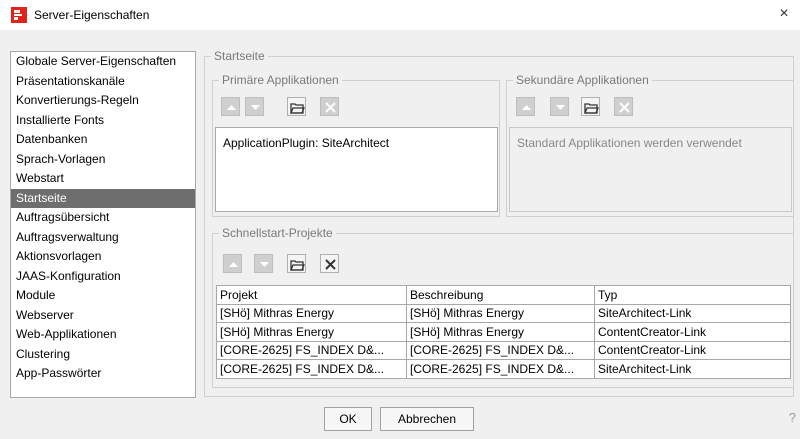 This screenshot has width=800, height=439. I want to click on nav-item: Aktionsvorlagen, so click(103, 257).